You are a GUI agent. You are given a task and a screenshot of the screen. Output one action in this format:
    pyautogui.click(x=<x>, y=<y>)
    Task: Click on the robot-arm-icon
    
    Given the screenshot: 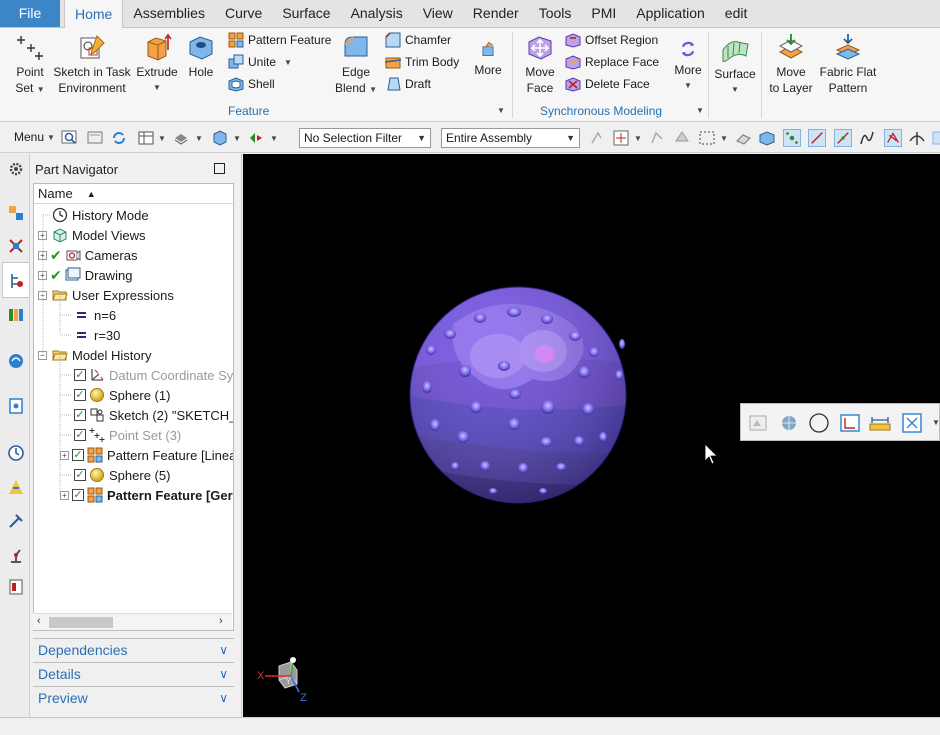 What is the action you would take?
    pyautogui.click(x=16, y=555)
    